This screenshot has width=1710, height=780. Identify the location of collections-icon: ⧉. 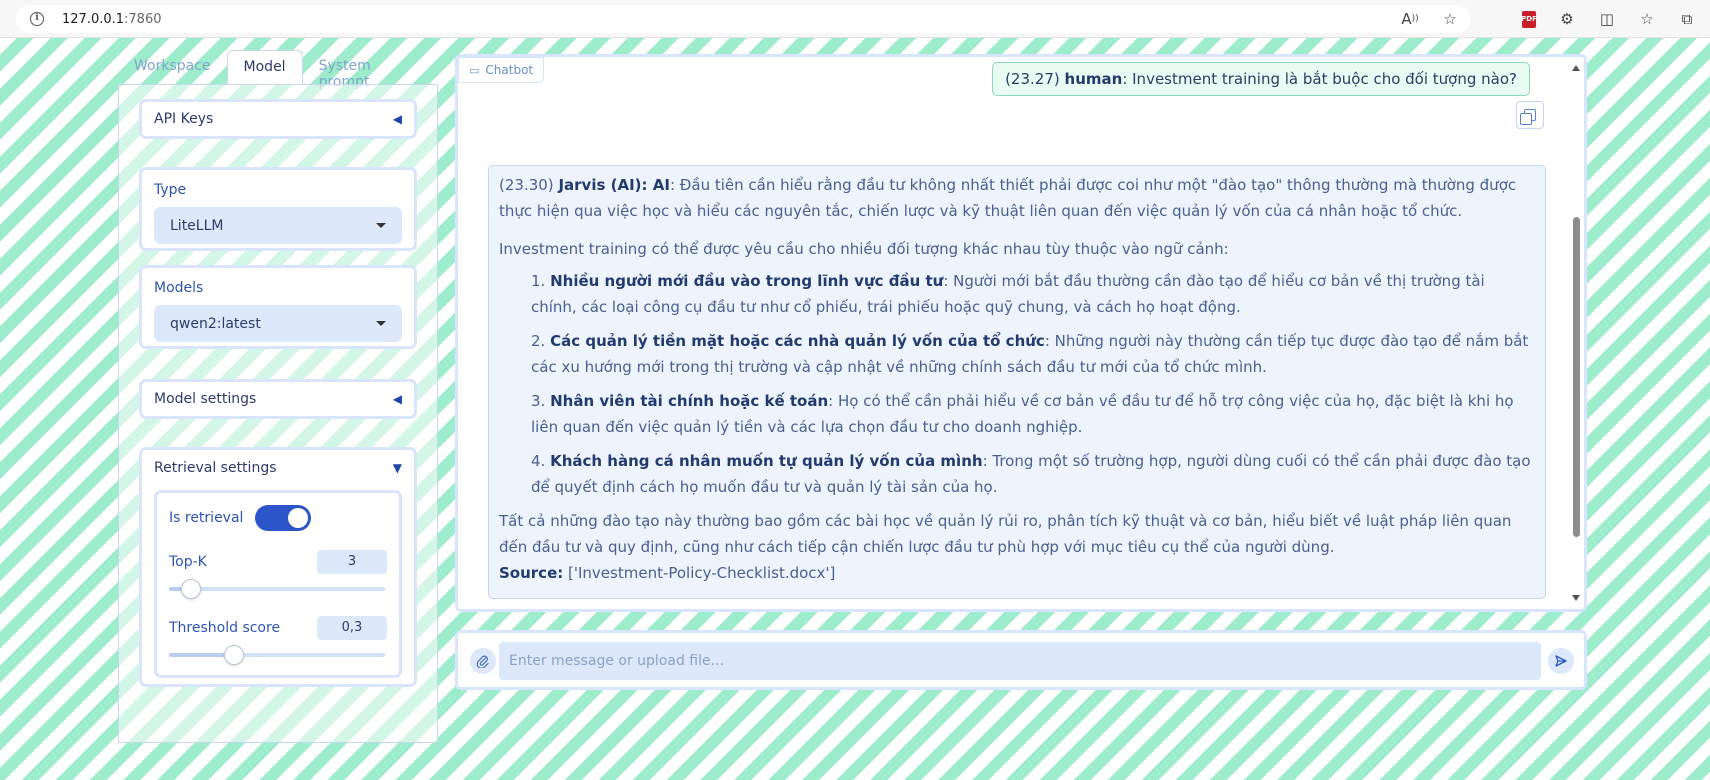
(1687, 19).